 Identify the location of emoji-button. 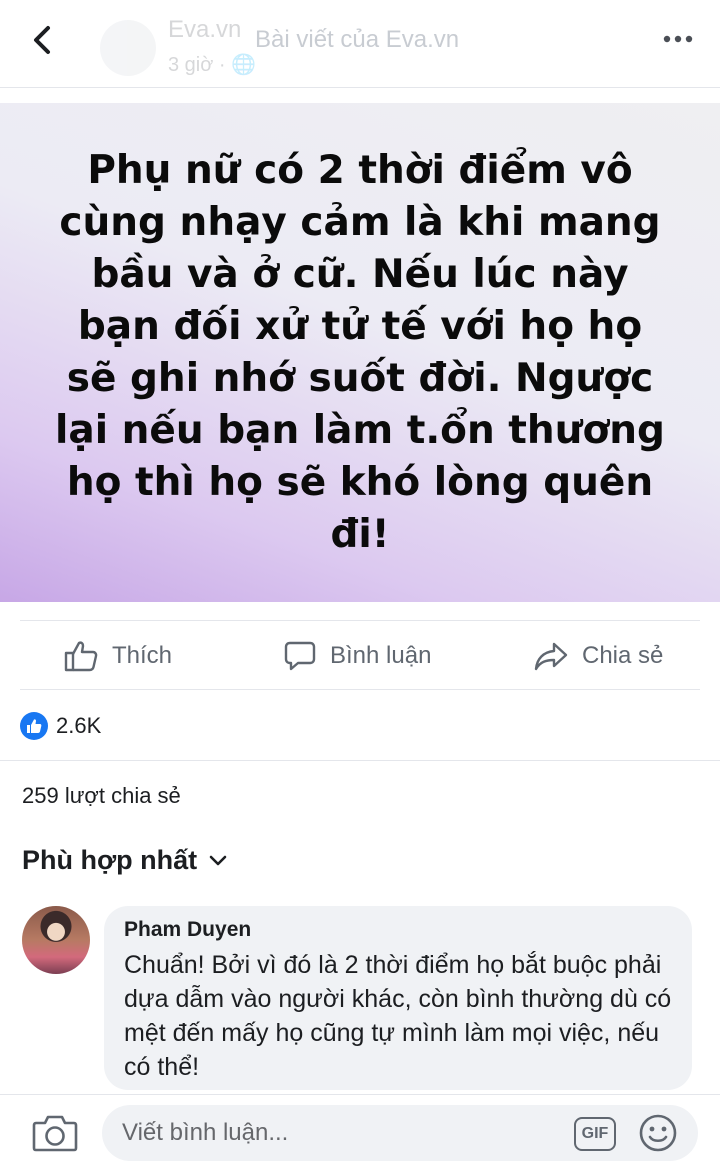
(658, 1133).